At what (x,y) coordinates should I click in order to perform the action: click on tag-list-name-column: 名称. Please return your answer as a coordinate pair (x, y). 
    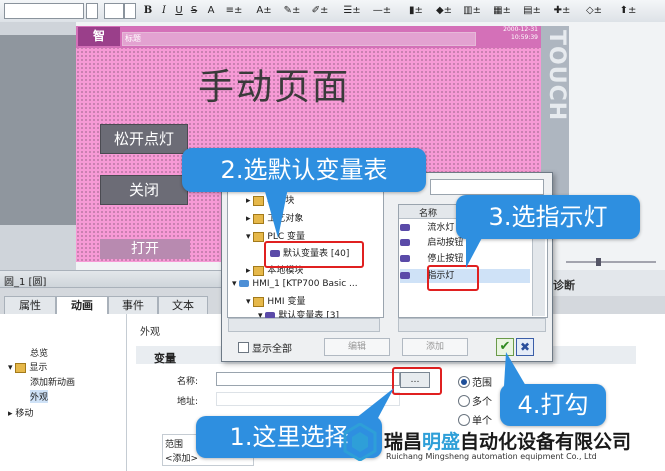
    Looking at the image, I should click on (428, 214).